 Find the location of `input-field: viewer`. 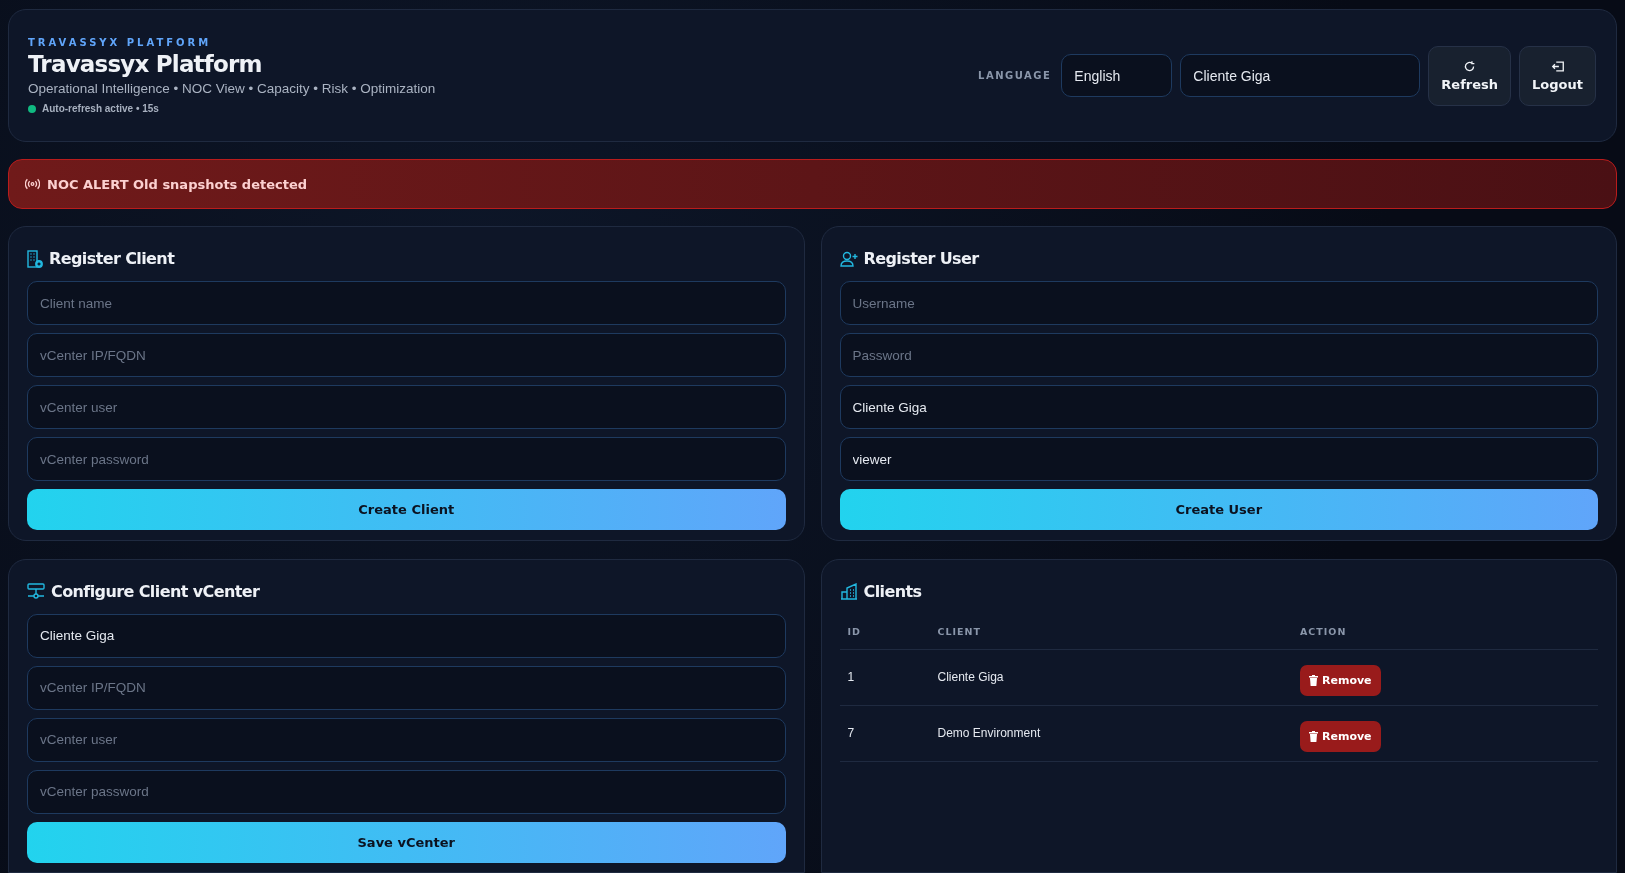

input-field: viewer is located at coordinates (1218, 459).